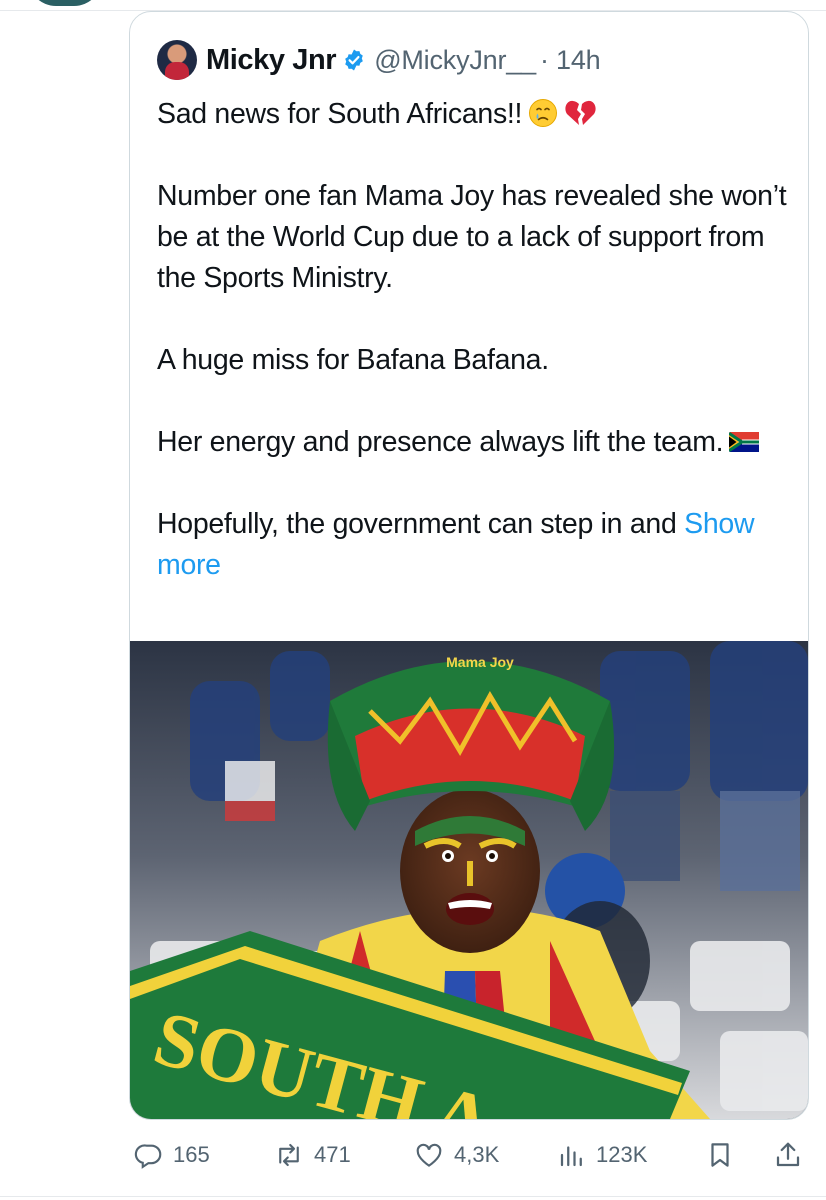 This screenshot has width=826, height=1200. Describe the element at coordinates (354, 60) in the screenshot. I see `verified-badge-icon` at that location.